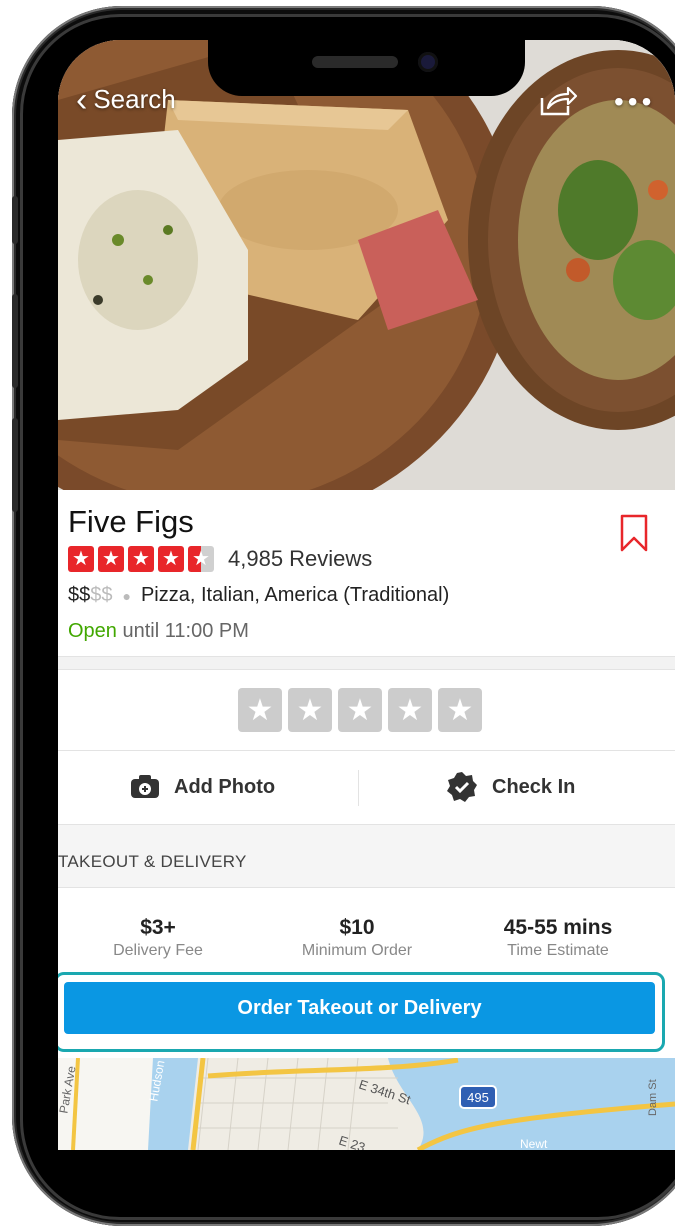 Image resolution: width=675 pixels, height=1226 pixels. Describe the element at coordinates (220, 559) in the screenshot. I see `rating-row: ★ ★ ★ ★ ★ 4,985 Reviews` at that location.